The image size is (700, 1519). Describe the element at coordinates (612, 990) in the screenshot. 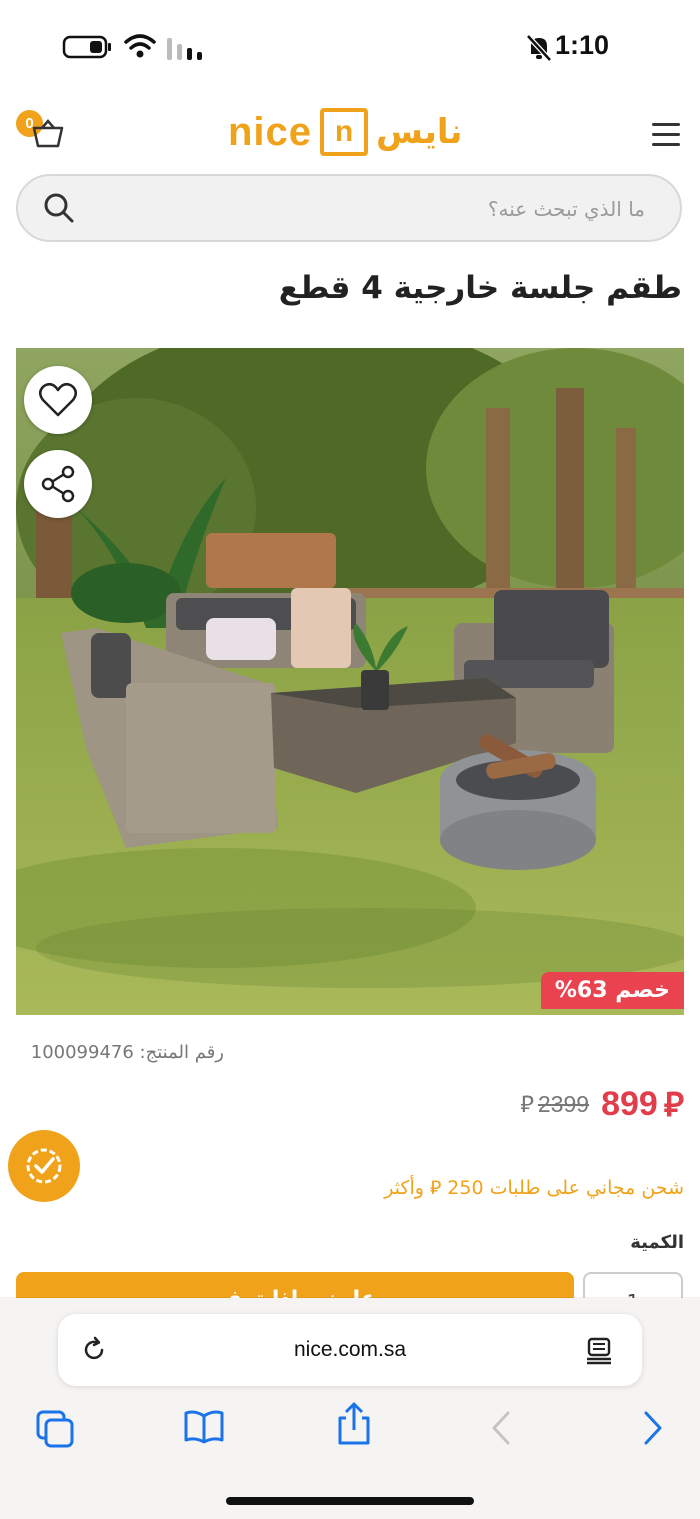

I see `discount-badge: خصم 63%` at that location.